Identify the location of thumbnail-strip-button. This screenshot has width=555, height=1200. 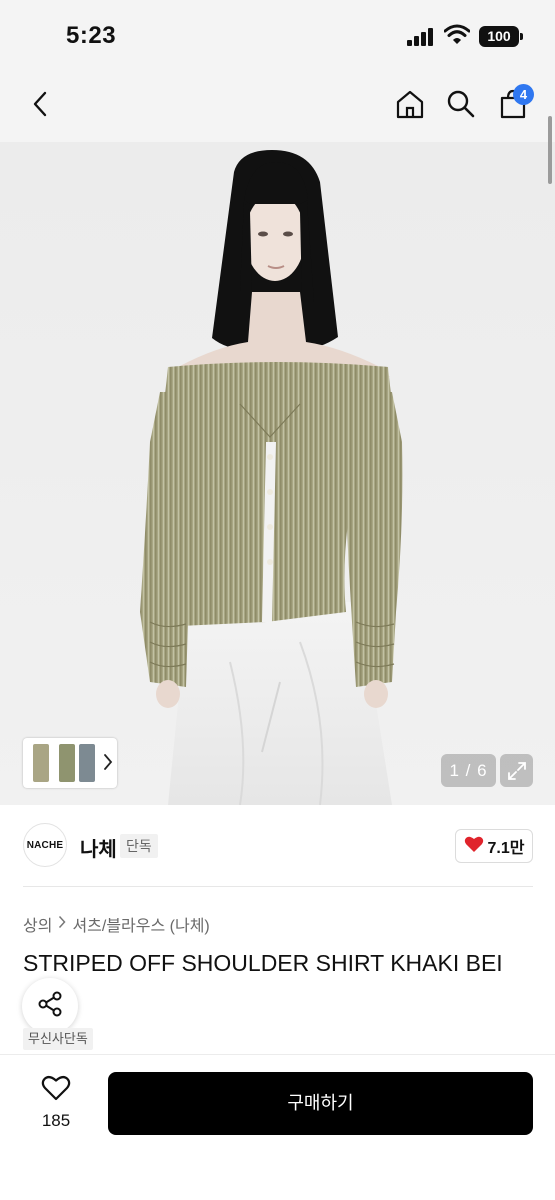
(70, 763).